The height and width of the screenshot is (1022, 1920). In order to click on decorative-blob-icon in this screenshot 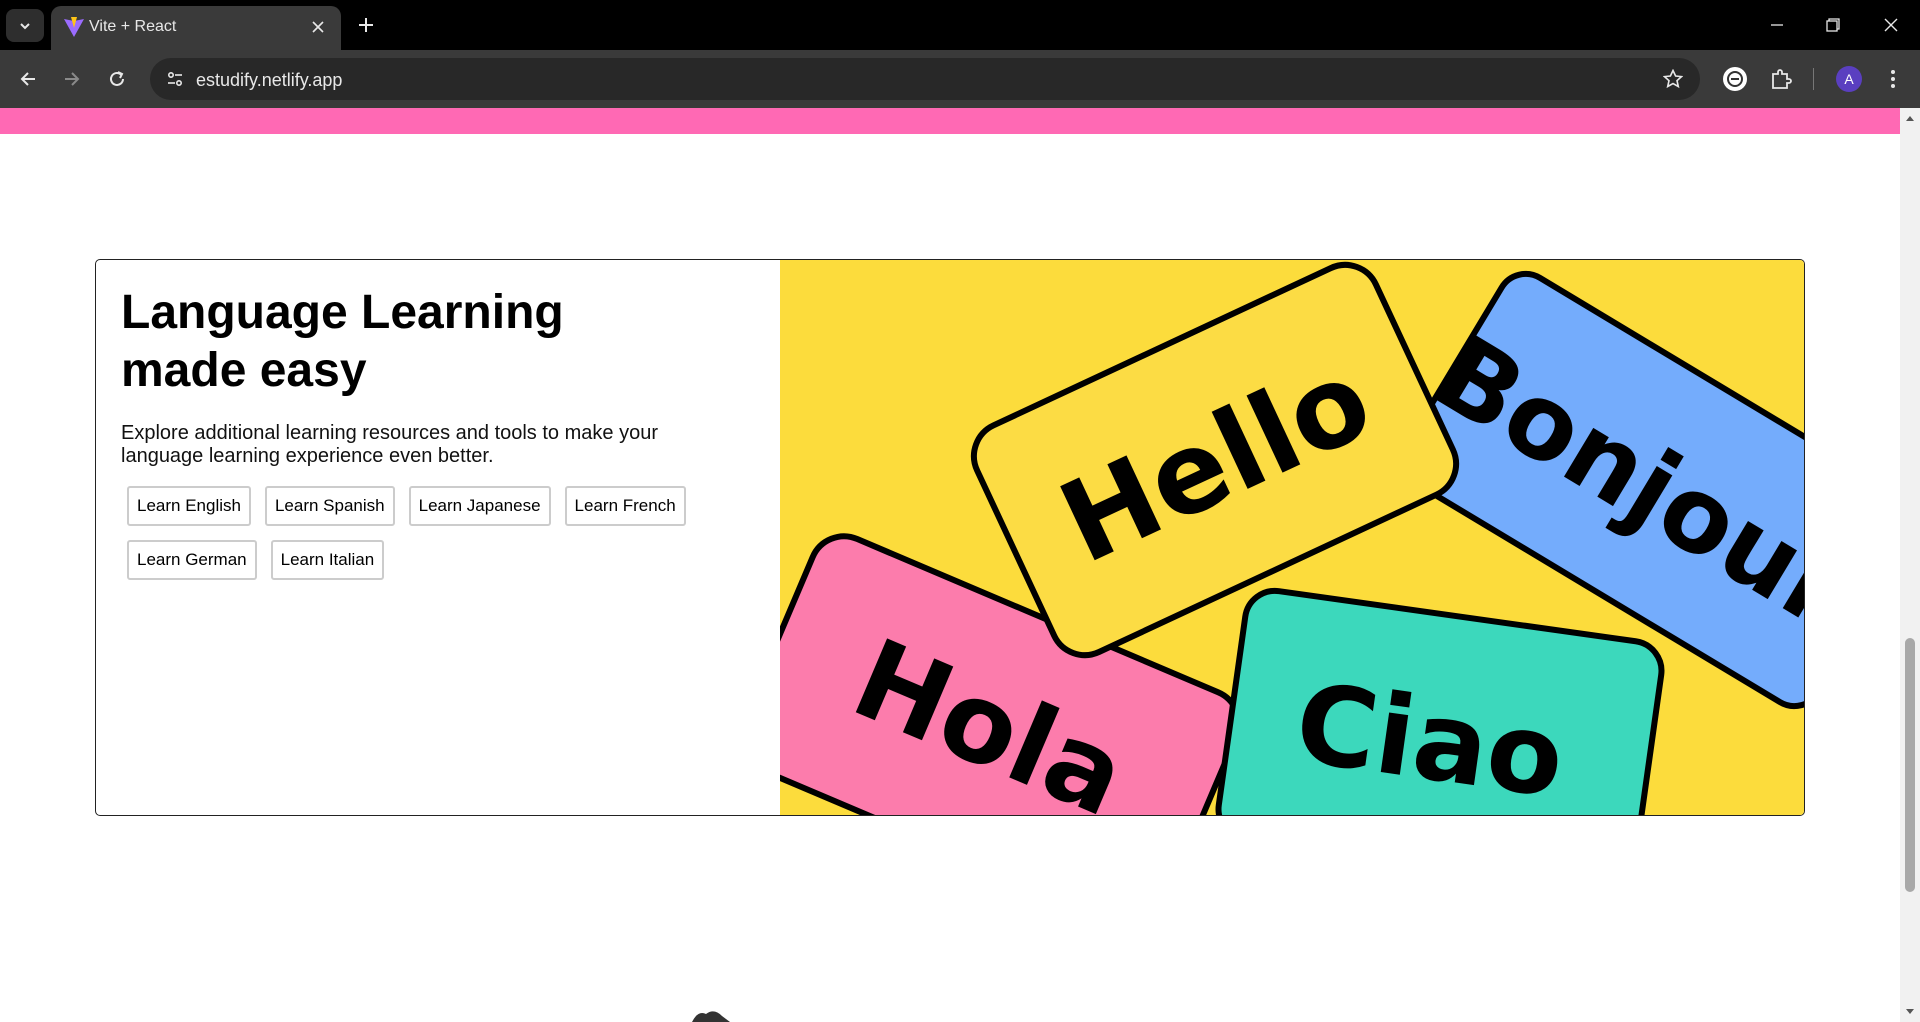, I will do `click(711, 1016)`.